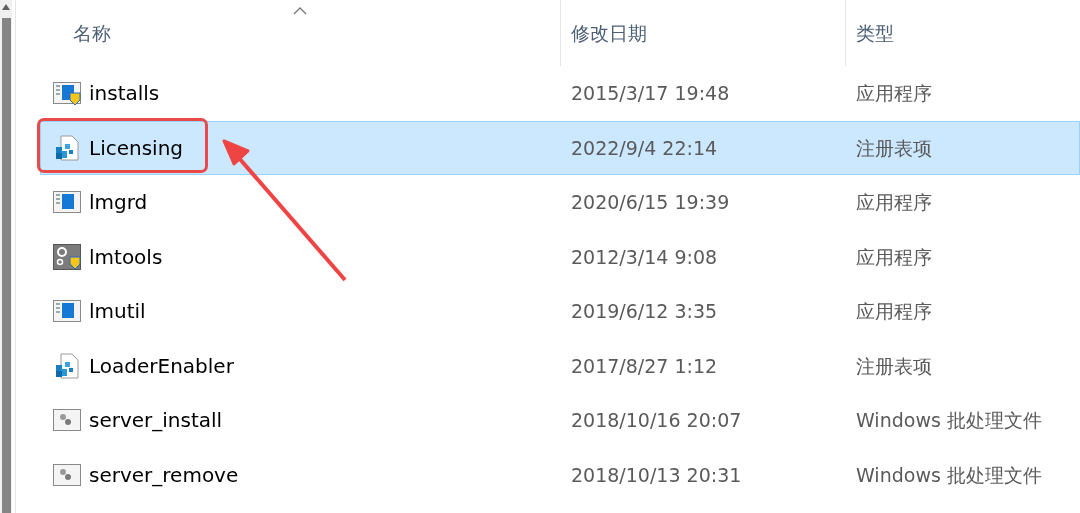 Image resolution: width=1080 pixels, height=513 pixels. I want to click on file-row: server_install 2018/10/16 20:07 Windows 批处理文件, so click(560, 420).